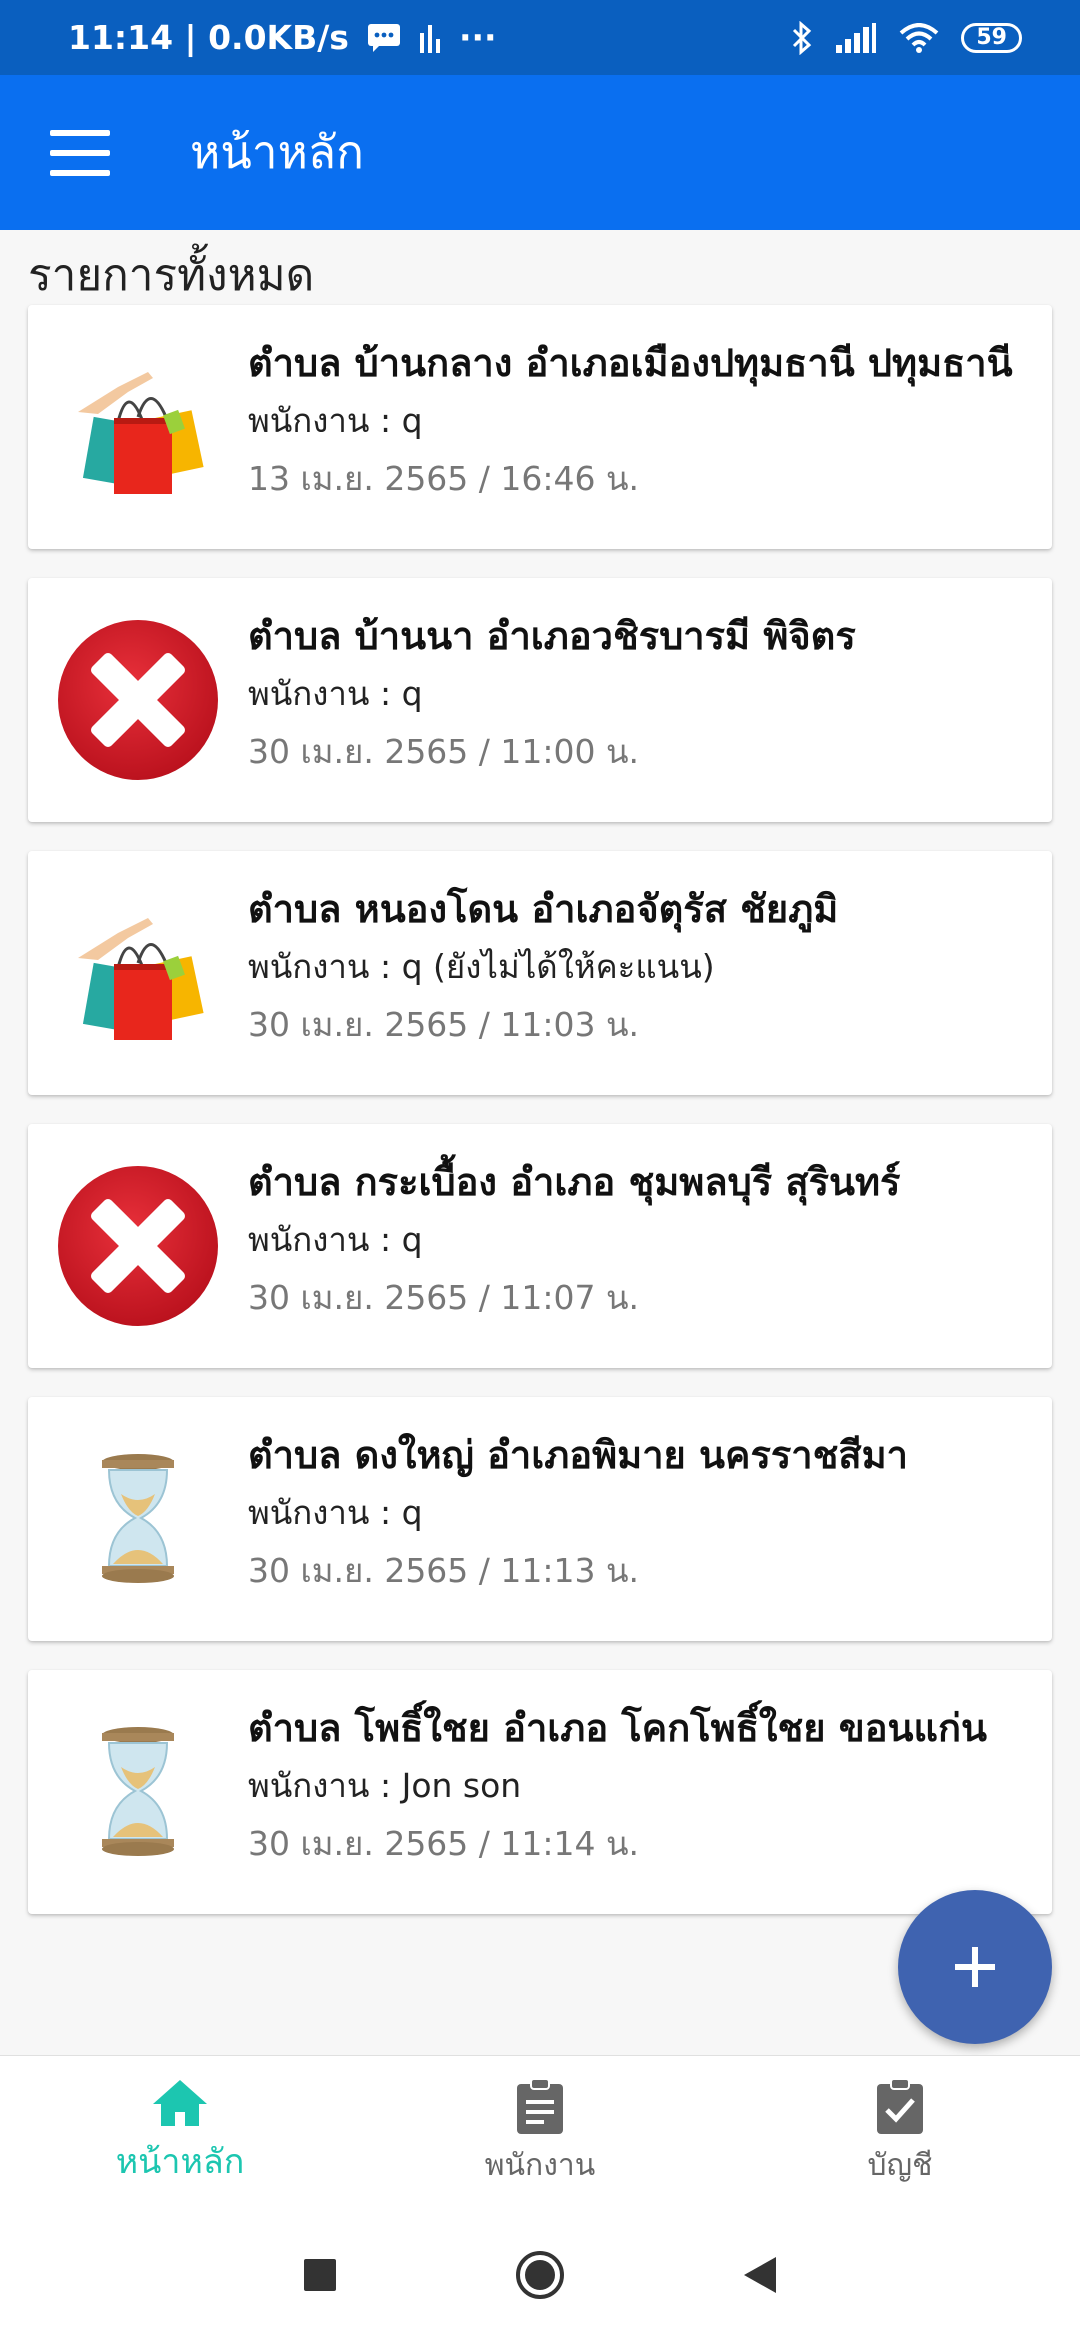 This screenshot has width=1080, height=2340. Describe the element at coordinates (900, 2105) in the screenshot. I see `clipboard-check-icon` at that location.